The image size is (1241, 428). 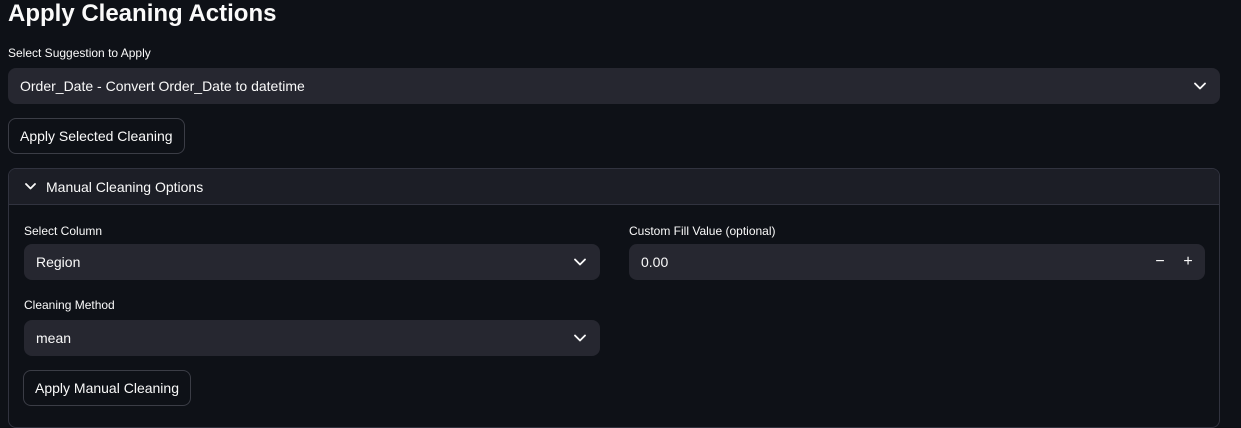 What do you see at coordinates (96, 136) in the screenshot?
I see `apply-selected-cleaning-button: Apply Selected Cleaning` at bounding box center [96, 136].